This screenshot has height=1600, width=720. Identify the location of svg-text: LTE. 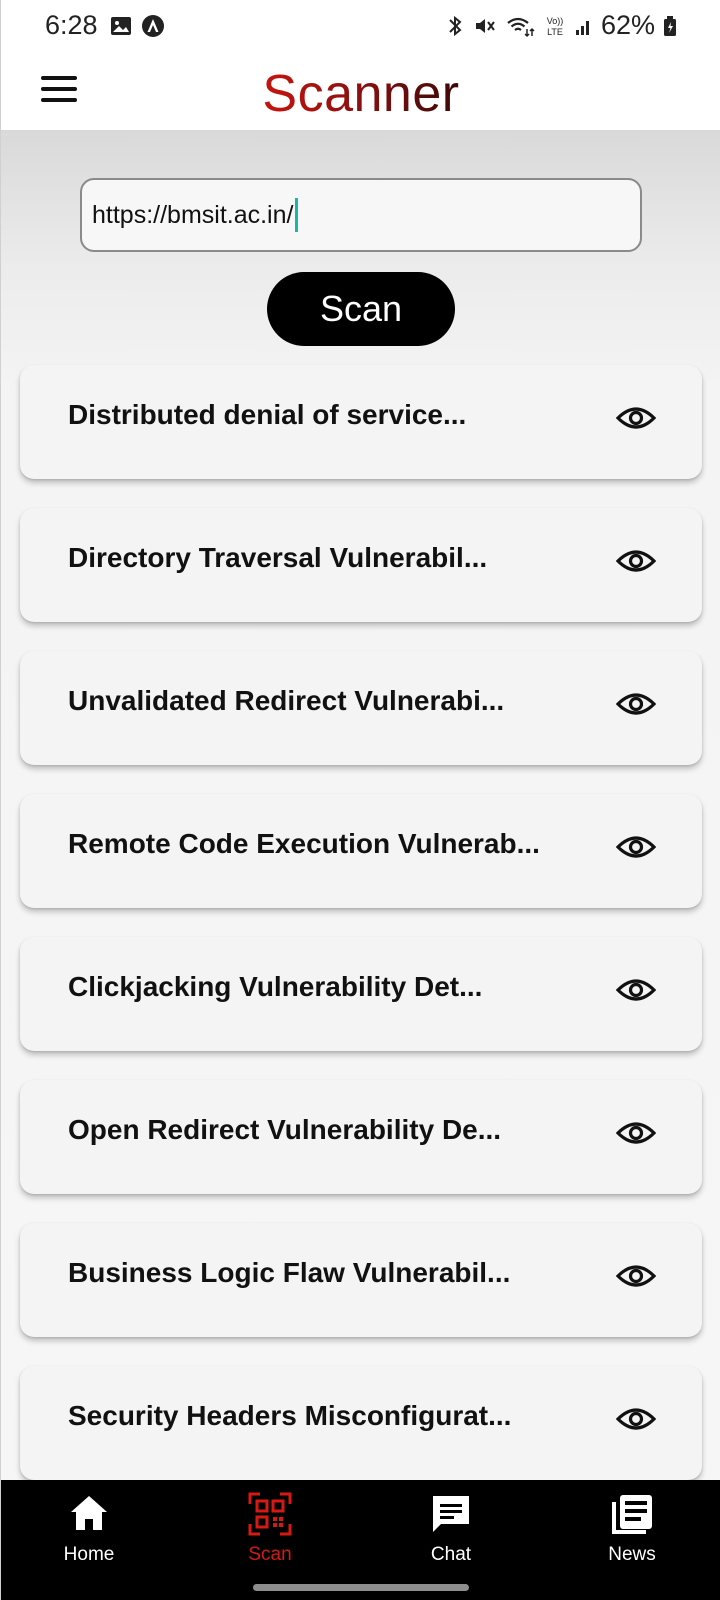
(555, 32).